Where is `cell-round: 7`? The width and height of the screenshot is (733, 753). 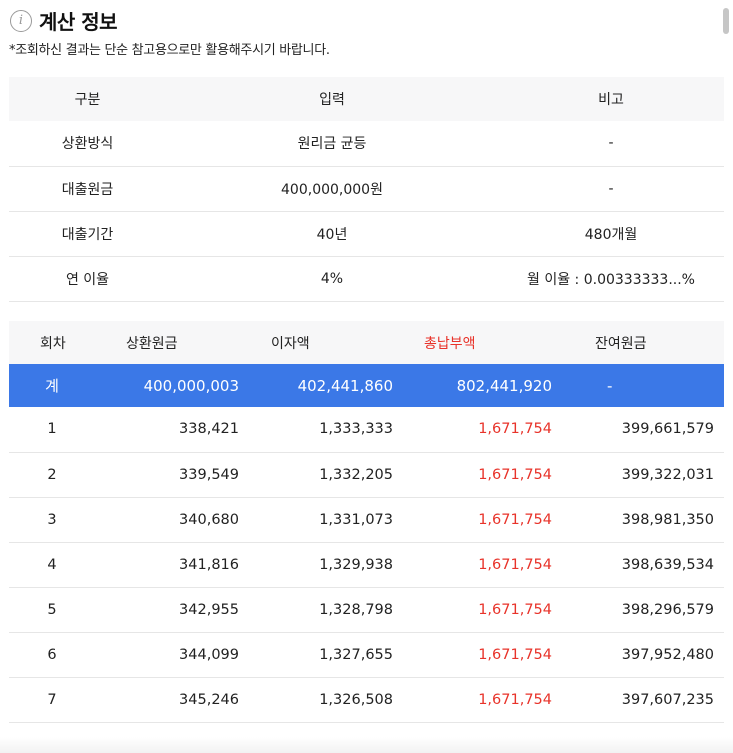
cell-round: 7 is located at coordinates (52, 700).